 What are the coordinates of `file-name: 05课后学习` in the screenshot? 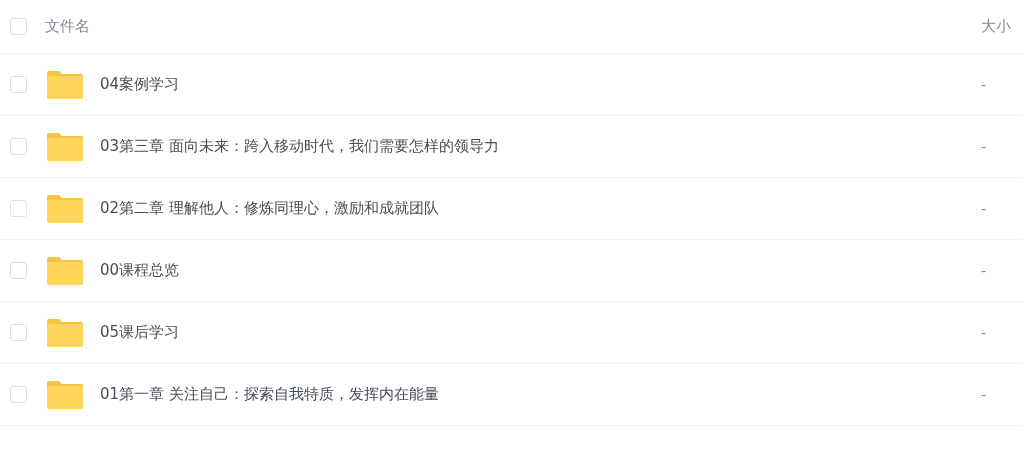 It's located at (140, 332).